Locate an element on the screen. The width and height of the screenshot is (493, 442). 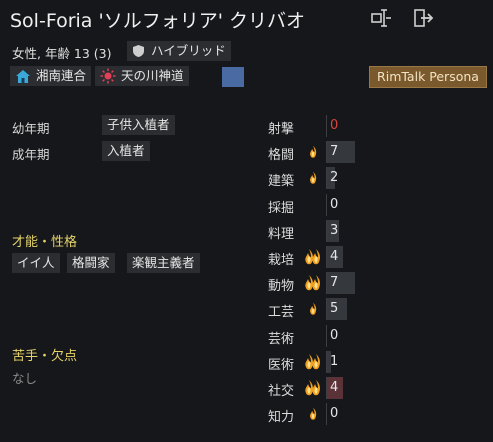
skill-level: 2 is located at coordinates (334, 178).